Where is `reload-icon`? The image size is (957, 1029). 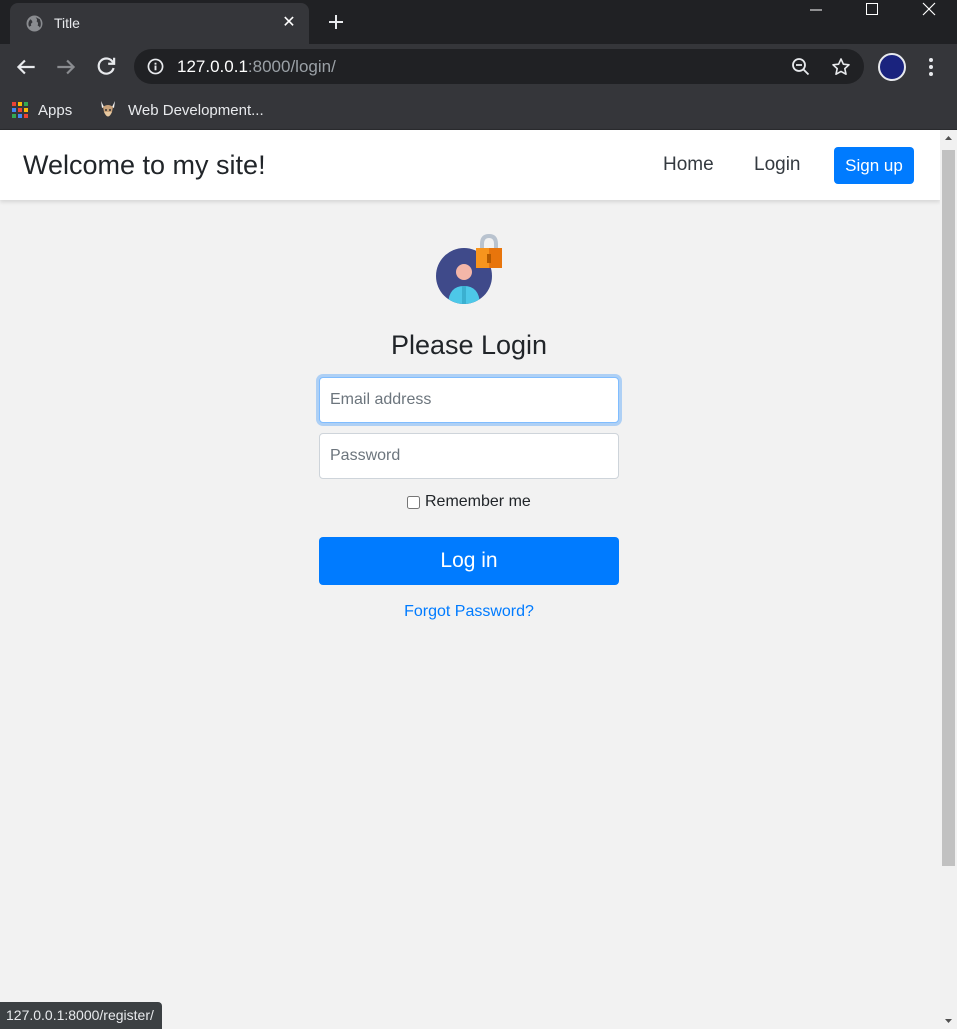 reload-icon is located at coordinates (106, 67).